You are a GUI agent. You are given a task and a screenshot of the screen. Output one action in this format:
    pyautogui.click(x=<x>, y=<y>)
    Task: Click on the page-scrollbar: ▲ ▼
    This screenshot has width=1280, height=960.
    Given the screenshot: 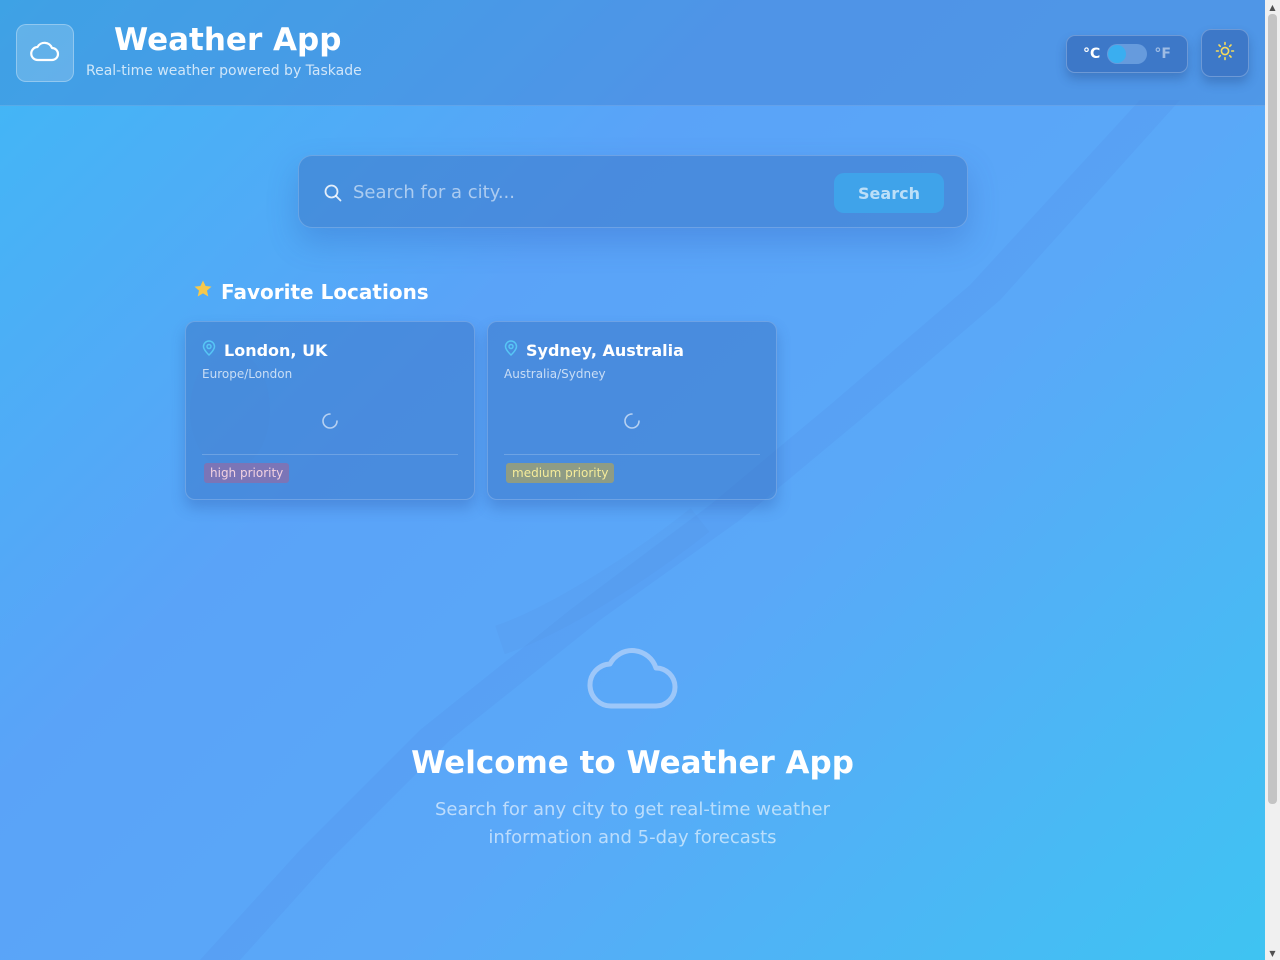 What is the action you would take?
    pyautogui.click(x=1272, y=480)
    